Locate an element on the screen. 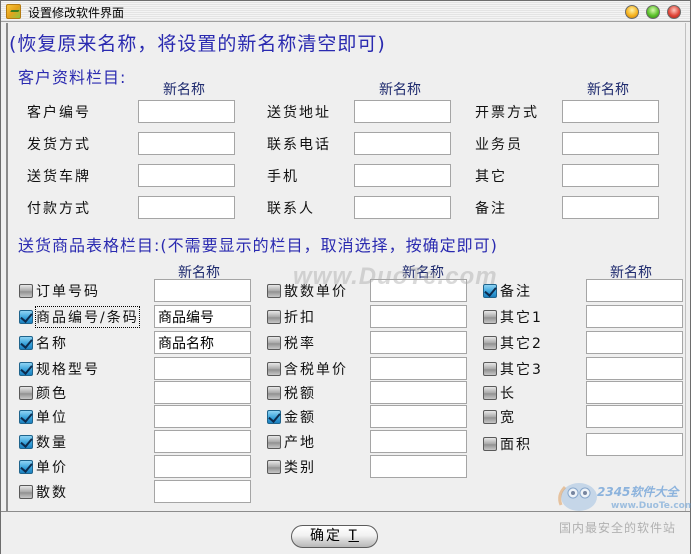 The image size is (691, 554). goods-column-label: 商品编号/条码 is located at coordinates (87, 317).